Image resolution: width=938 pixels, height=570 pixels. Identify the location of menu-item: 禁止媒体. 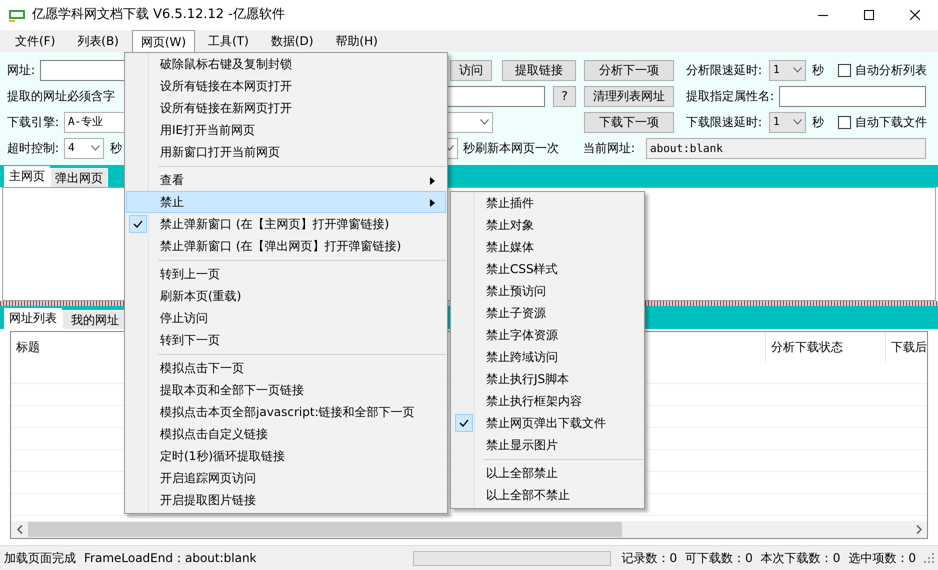
(547, 247).